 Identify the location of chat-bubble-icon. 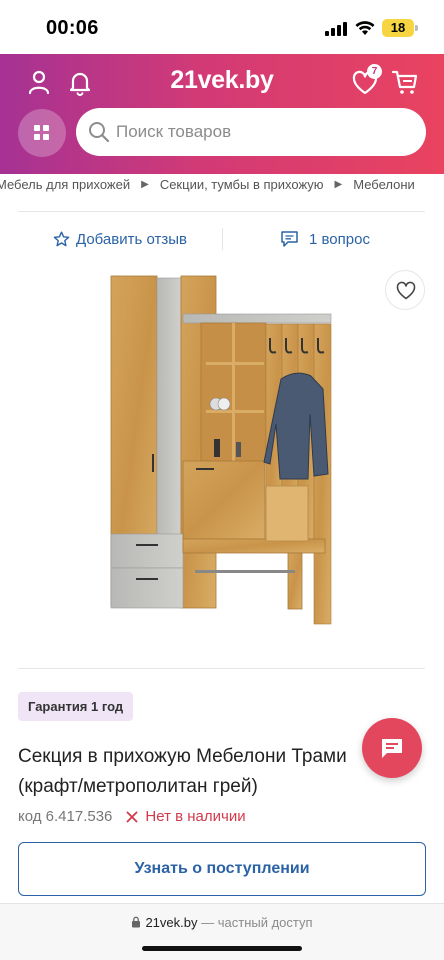
(289, 239).